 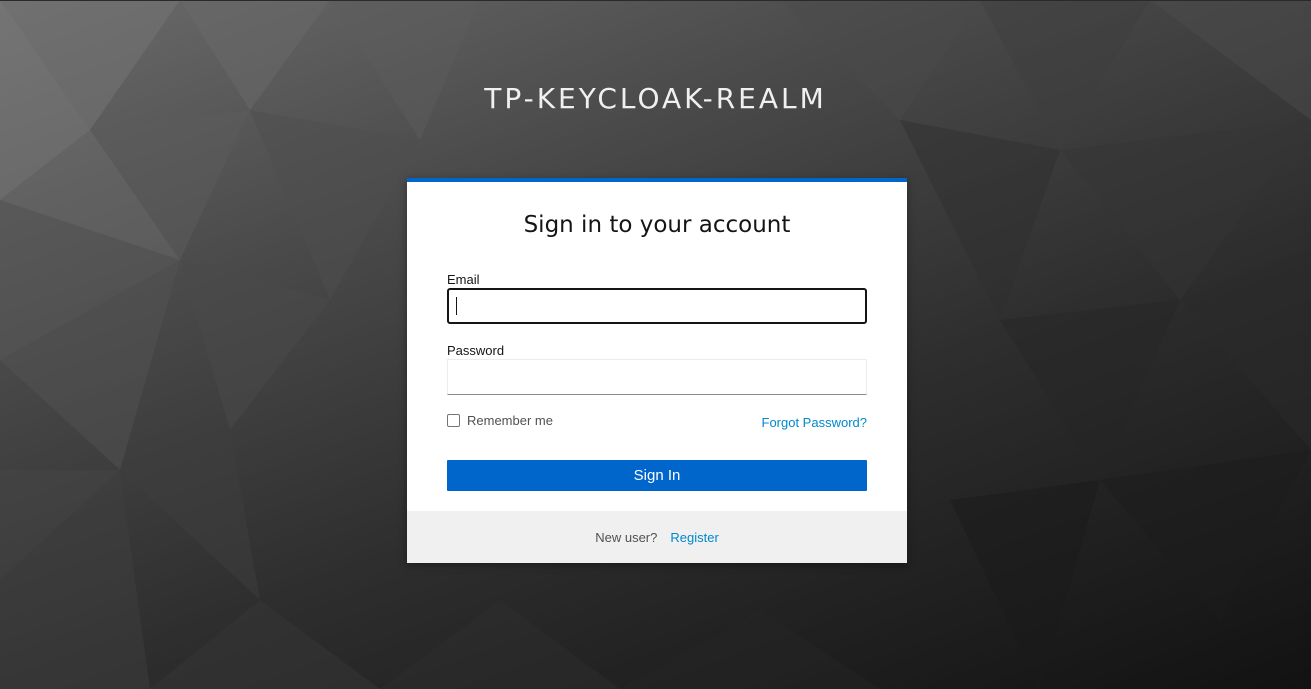 What do you see at coordinates (694, 537) in the screenshot?
I see `register-link: Register` at bounding box center [694, 537].